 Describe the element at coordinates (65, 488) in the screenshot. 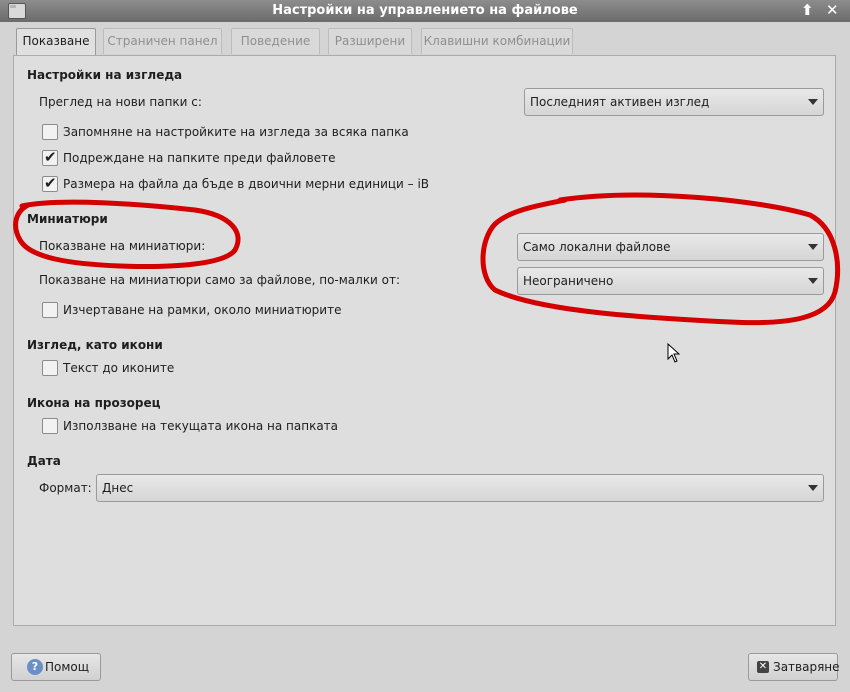

I see `date-format-label: Формат:` at that location.